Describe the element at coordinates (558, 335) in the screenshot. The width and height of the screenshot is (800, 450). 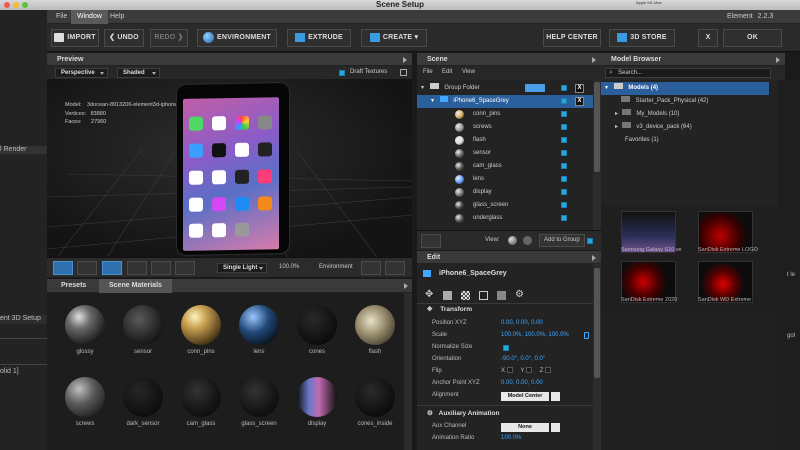
I see `scale-z: 100.0%` at that location.